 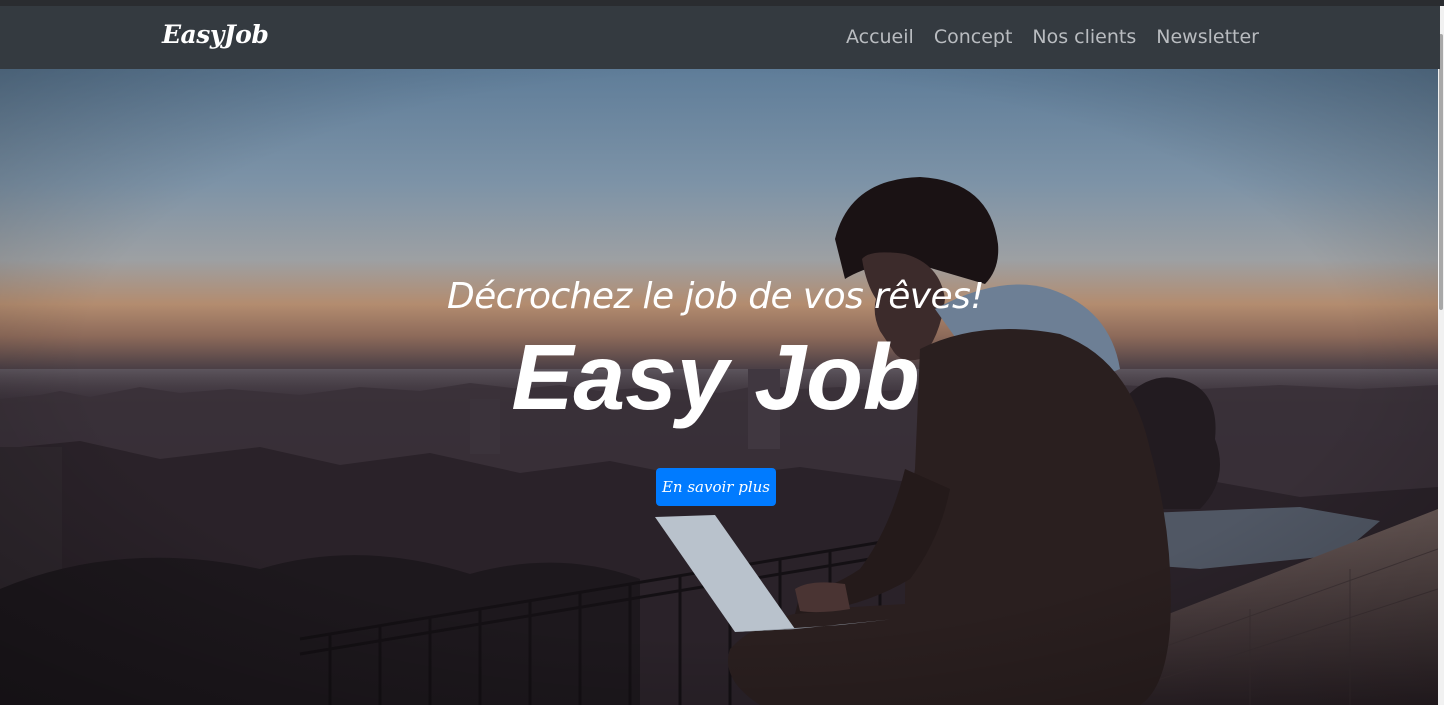 What do you see at coordinates (716, 487) in the screenshot?
I see `learn-more-button: En savoir plus` at bounding box center [716, 487].